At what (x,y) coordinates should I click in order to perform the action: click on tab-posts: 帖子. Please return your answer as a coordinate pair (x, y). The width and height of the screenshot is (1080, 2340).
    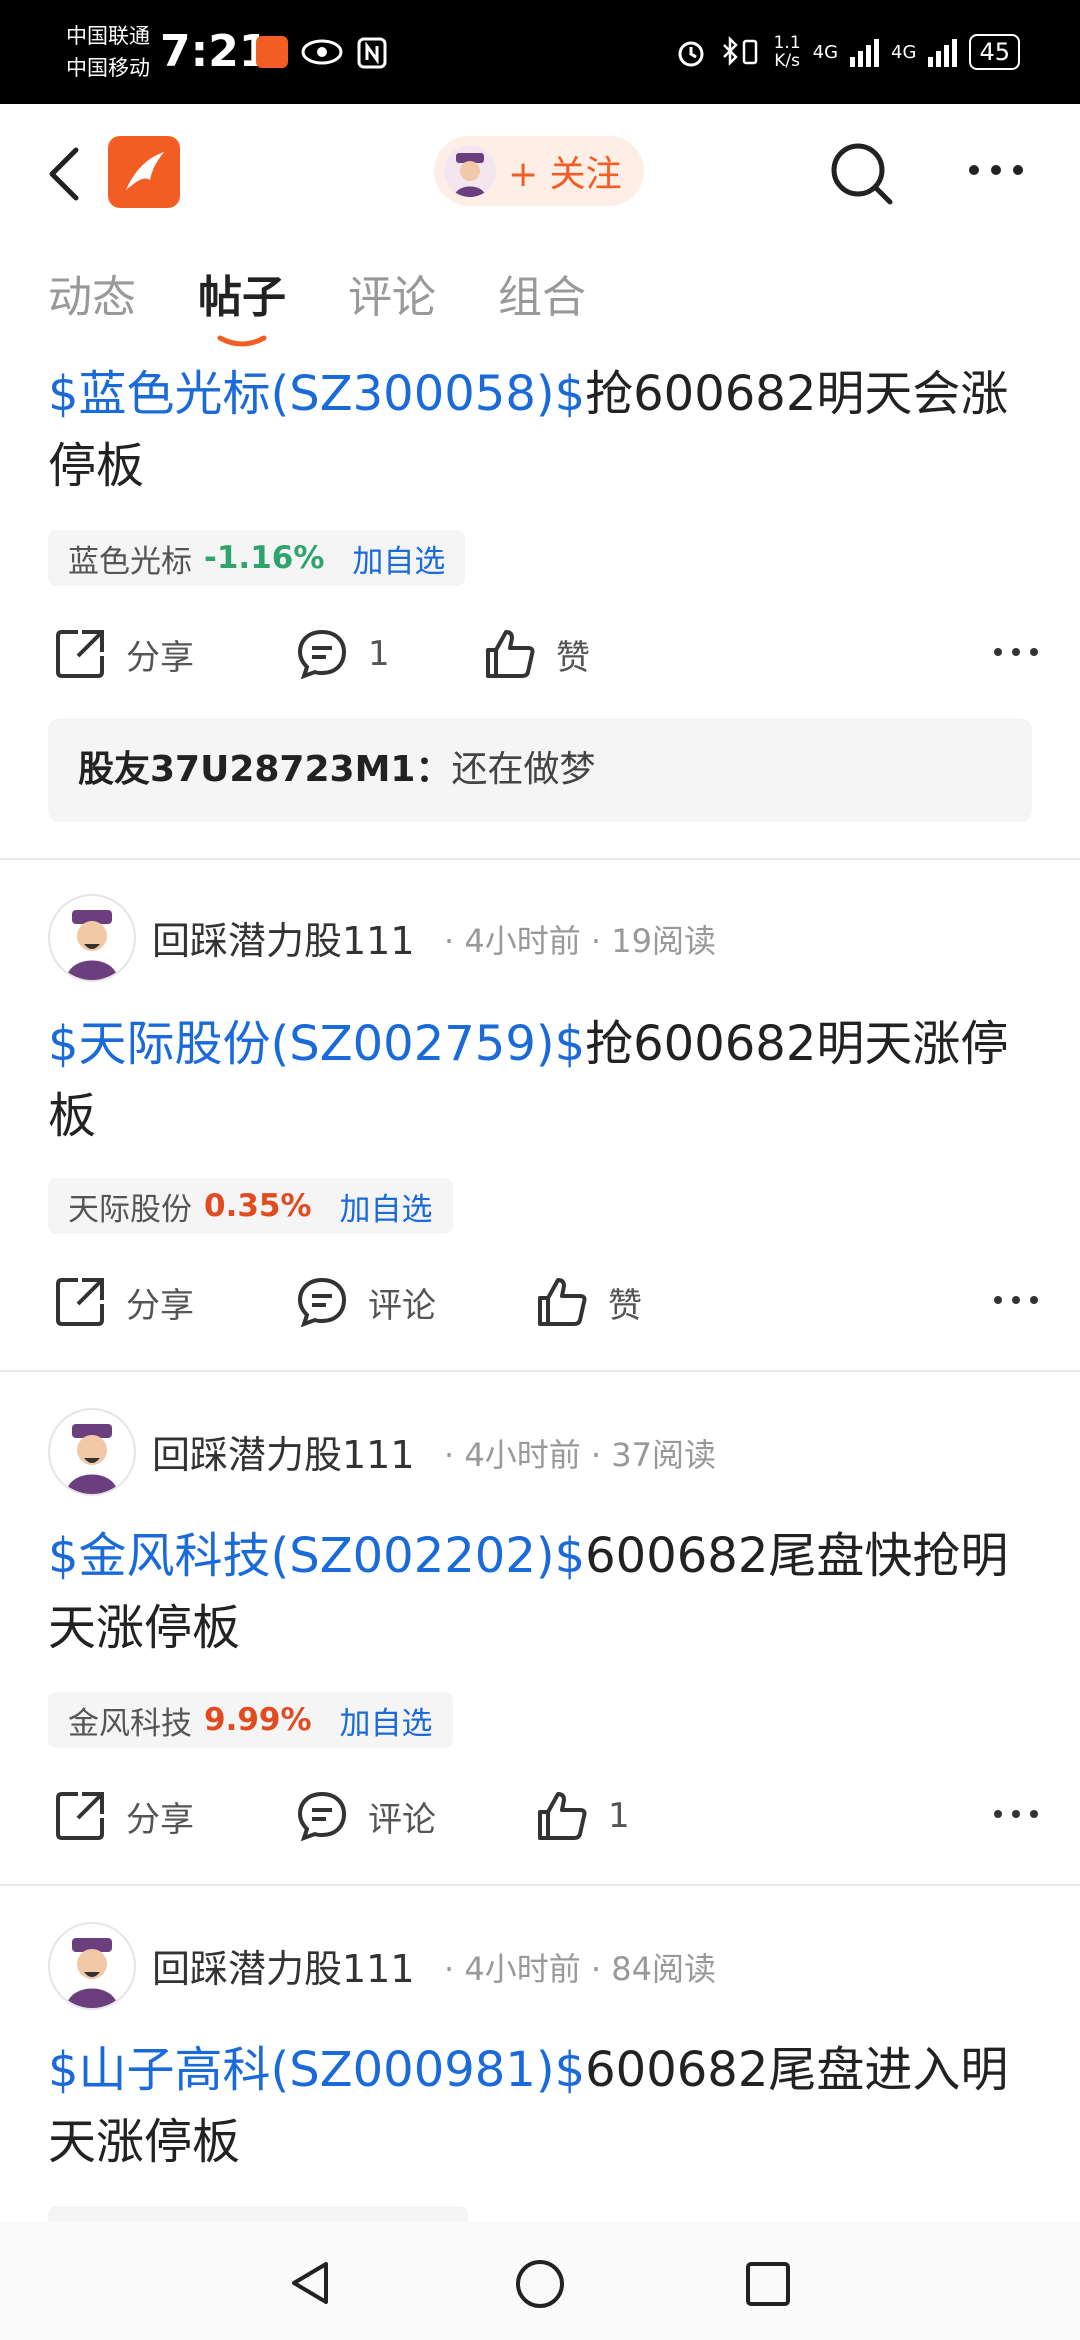
    Looking at the image, I should click on (242, 298).